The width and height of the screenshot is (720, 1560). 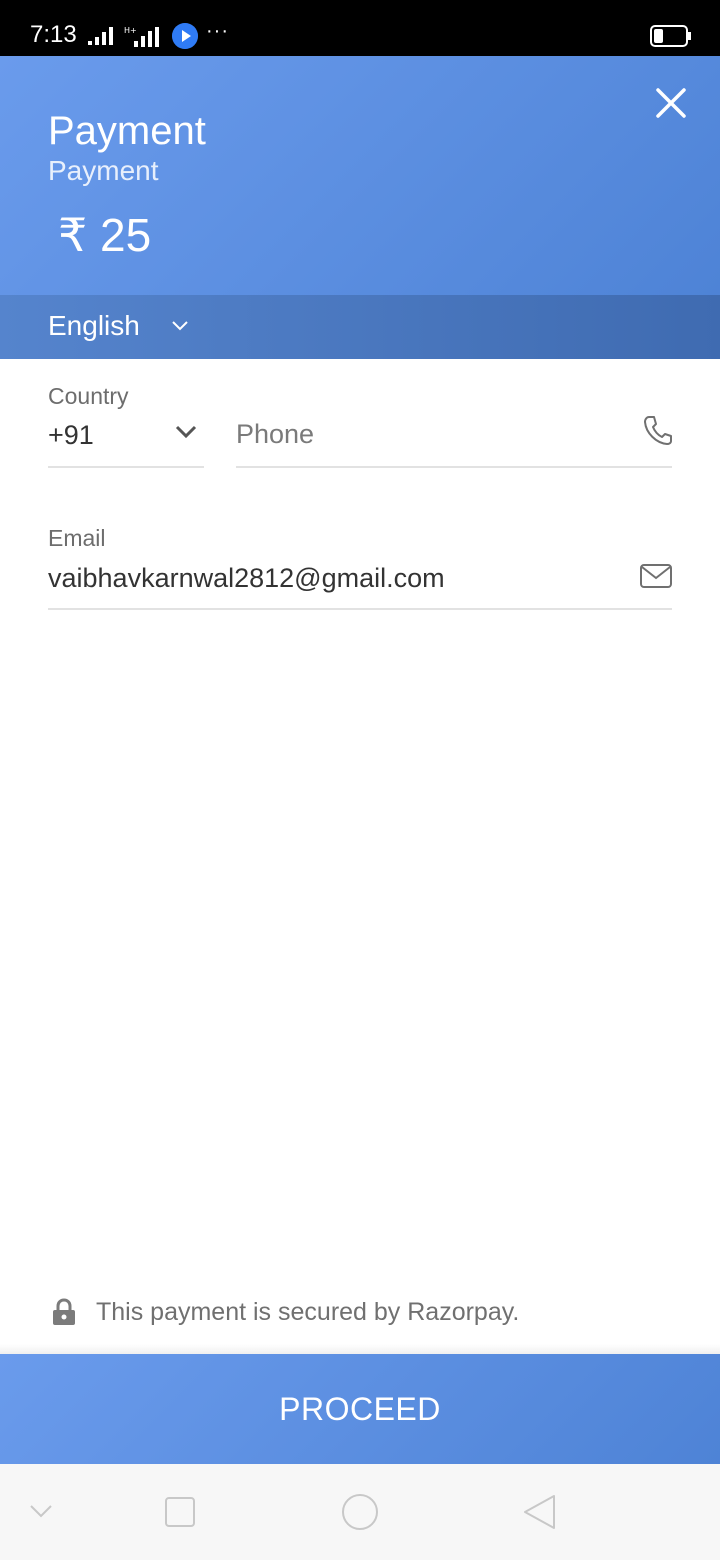 I want to click on merchant-title: Payment, so click(x=127, y=131).